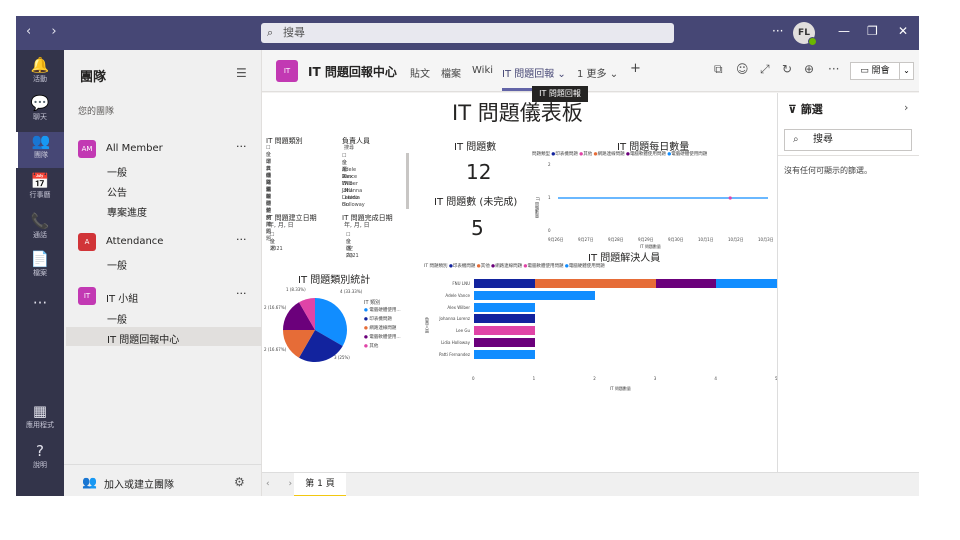 Image resolution: width=960 pixels, height=540 pixels. Describe the element at coordinates (40, 117) in the screenshot. I see `rail-label-chat: 聊天` at that location.